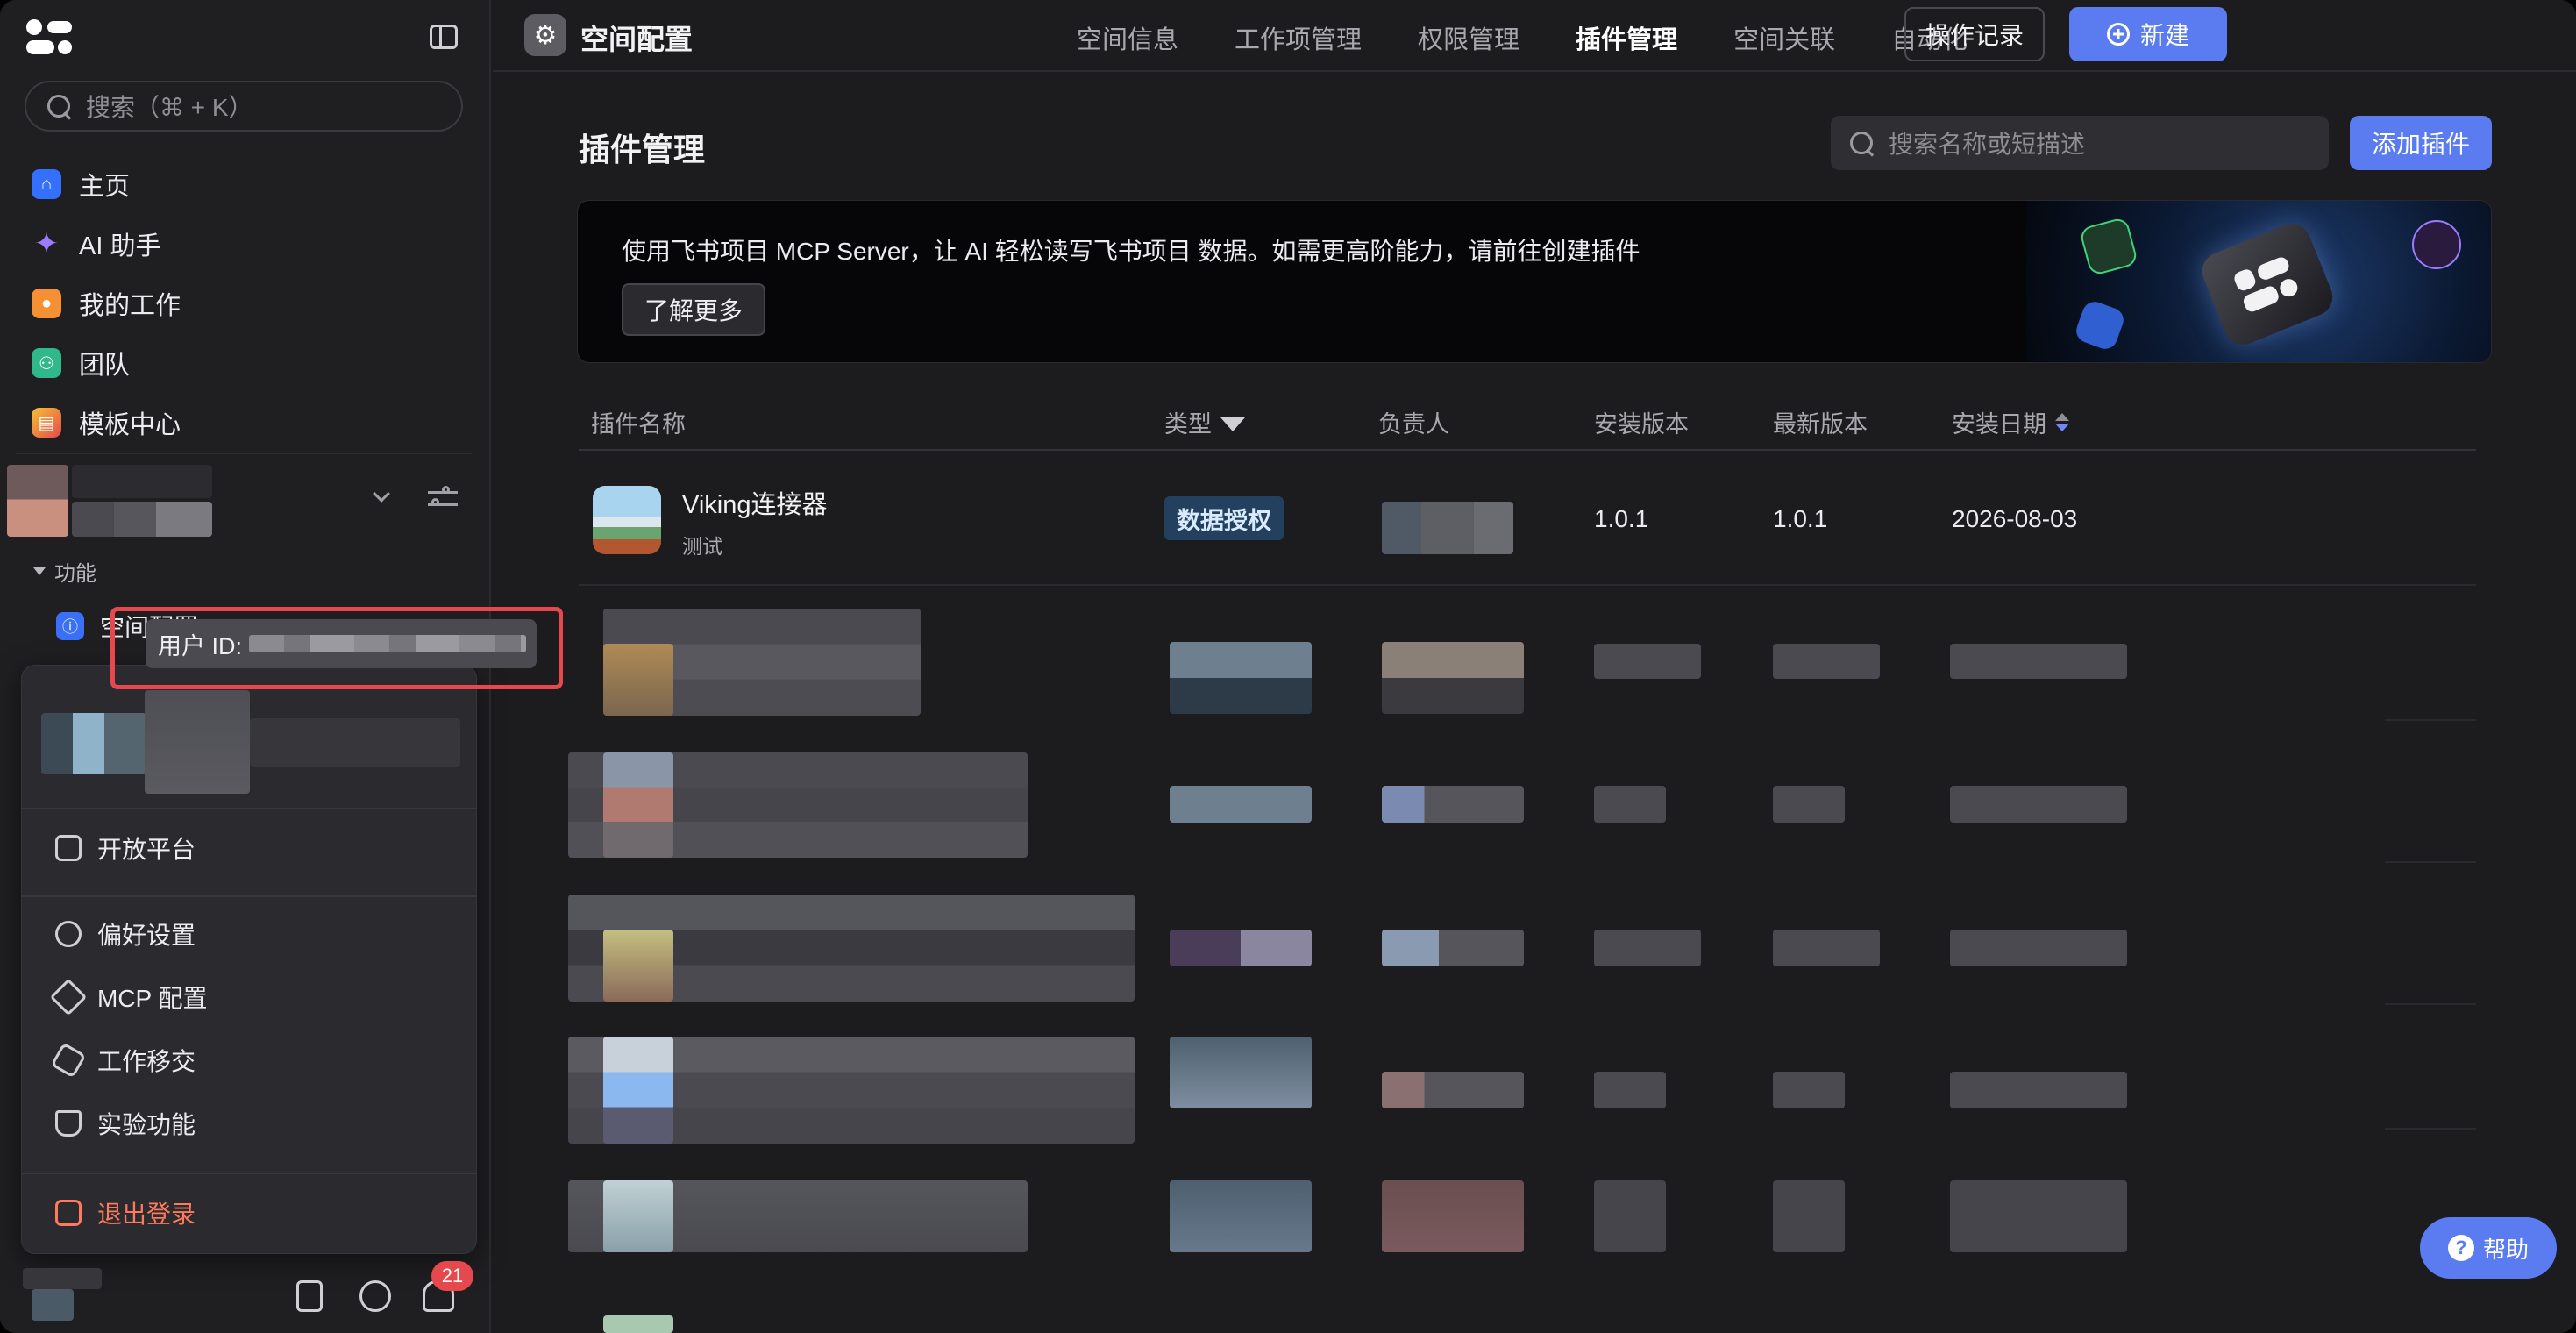 The height and width of the screenshot is (1333, 2576). Describe the element at coordinates (627, 520) in the screenshot. I see `plugin-thumbnail` at that location.